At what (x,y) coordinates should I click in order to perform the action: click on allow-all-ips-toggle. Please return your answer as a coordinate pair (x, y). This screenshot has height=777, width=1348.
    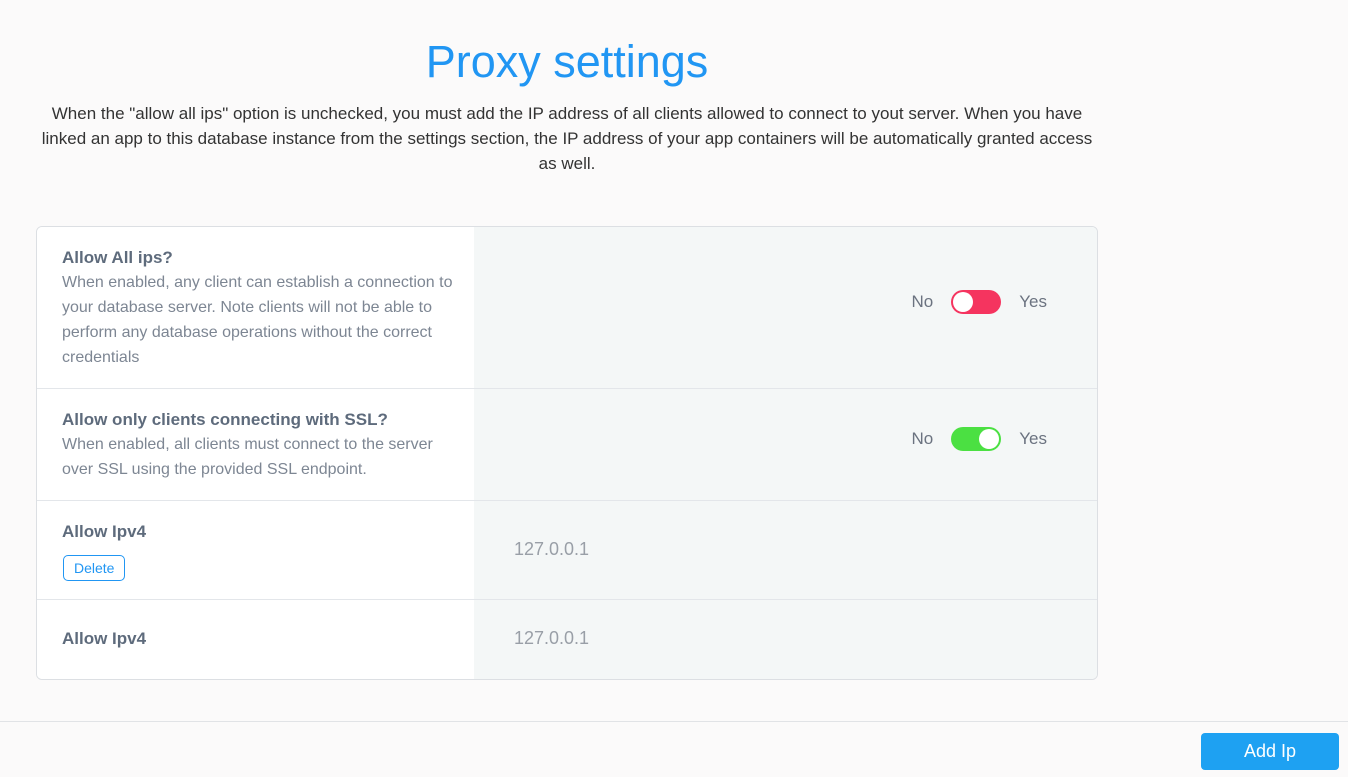
    Looking at the image, I should click on (976, 302).